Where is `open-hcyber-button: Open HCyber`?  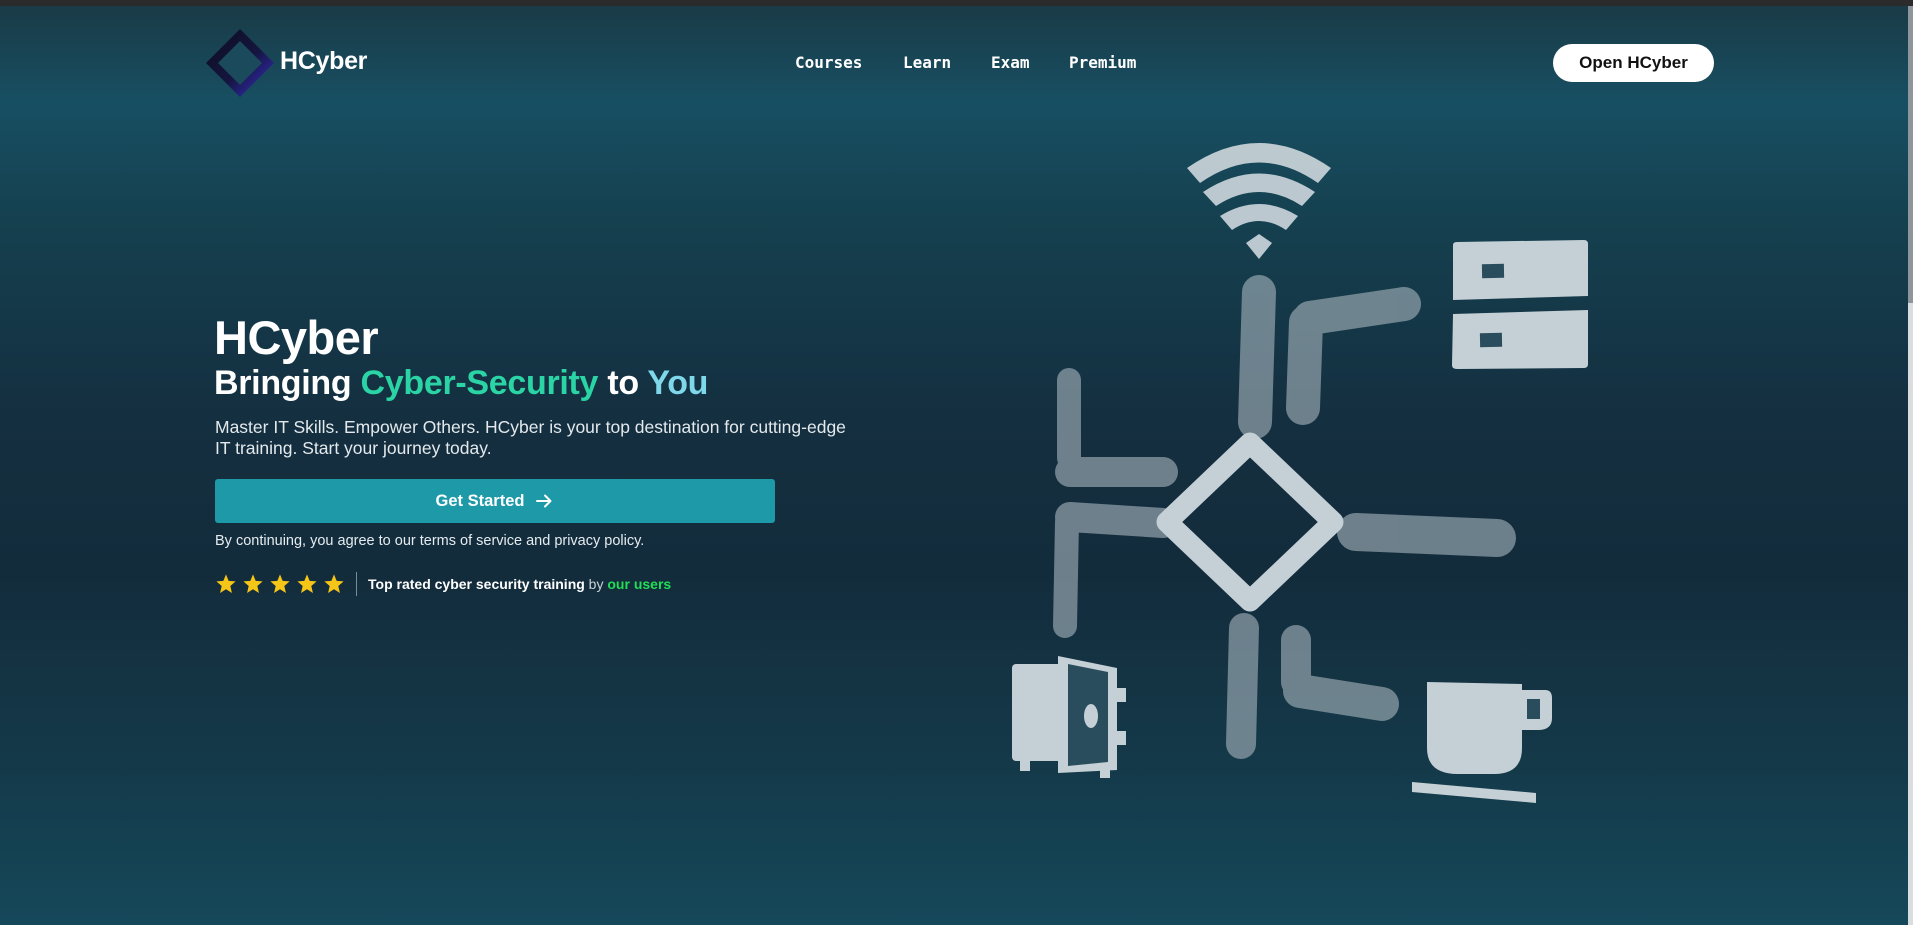
open-hcyber-button: Open HCyber is located at coordinates (1633, 63).